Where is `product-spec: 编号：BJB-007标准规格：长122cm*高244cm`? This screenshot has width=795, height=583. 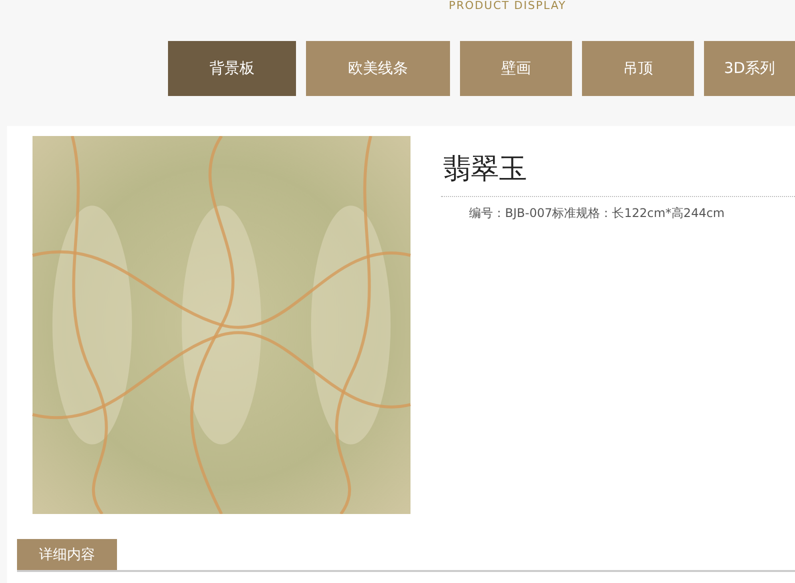
product-spec: 编号：BJB-007标准规格：长122cm*高244cm is located at coordinates (597, 213).